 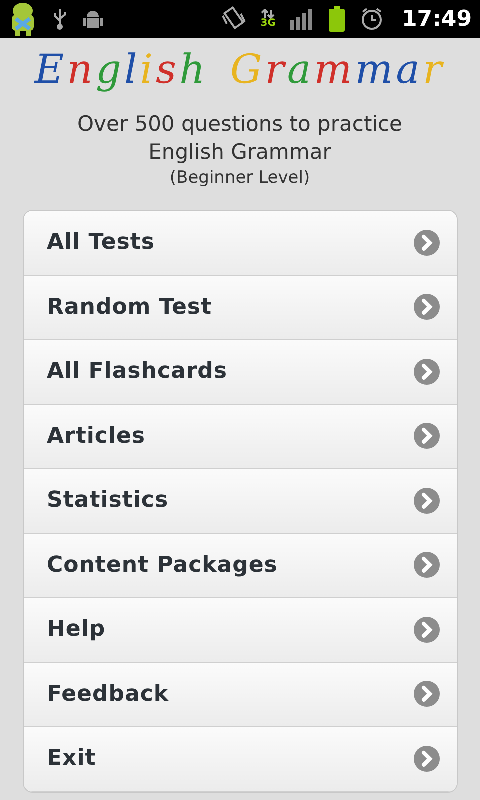 What do you see at coordinates (240, 372) in the screenshot?
I see `menu-item: All Flashcards` at bounding box center [240, 372].